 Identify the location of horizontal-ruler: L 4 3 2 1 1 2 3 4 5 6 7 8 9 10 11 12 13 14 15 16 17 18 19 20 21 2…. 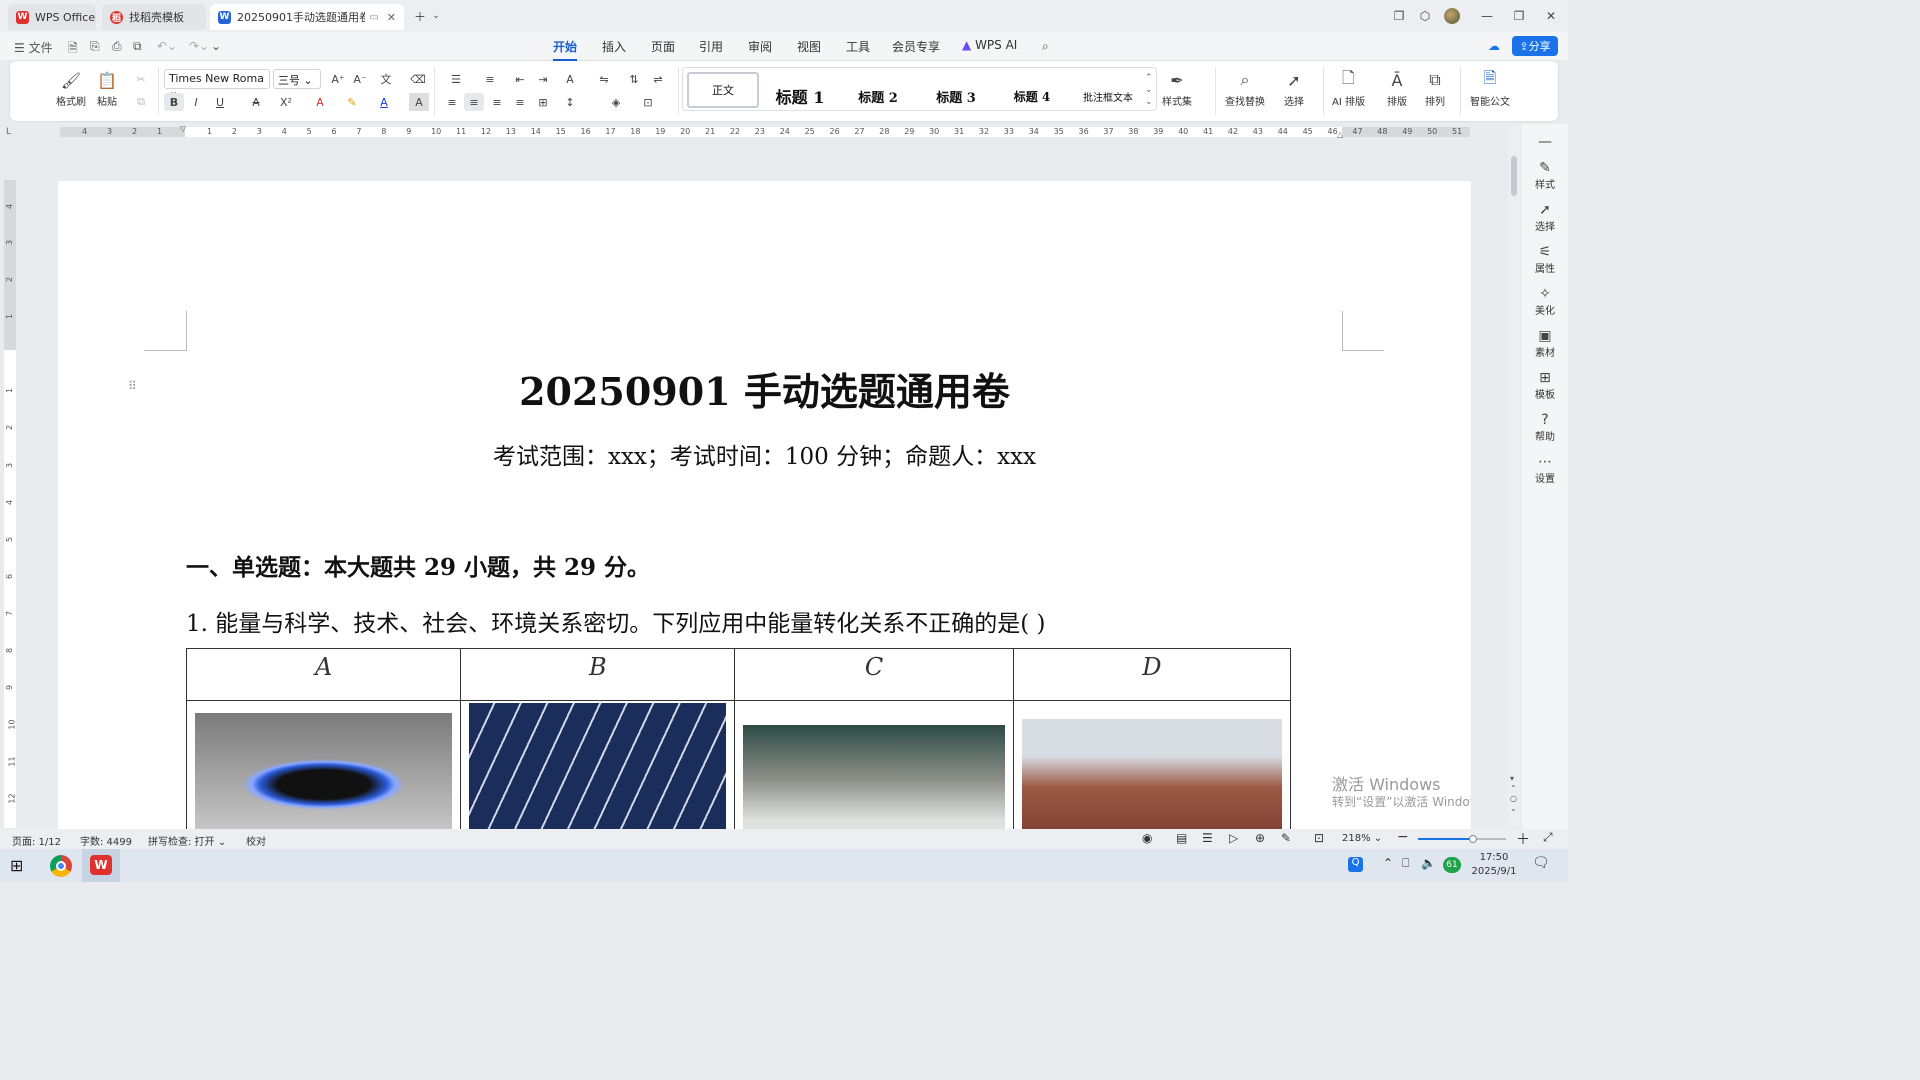
(755, 132).